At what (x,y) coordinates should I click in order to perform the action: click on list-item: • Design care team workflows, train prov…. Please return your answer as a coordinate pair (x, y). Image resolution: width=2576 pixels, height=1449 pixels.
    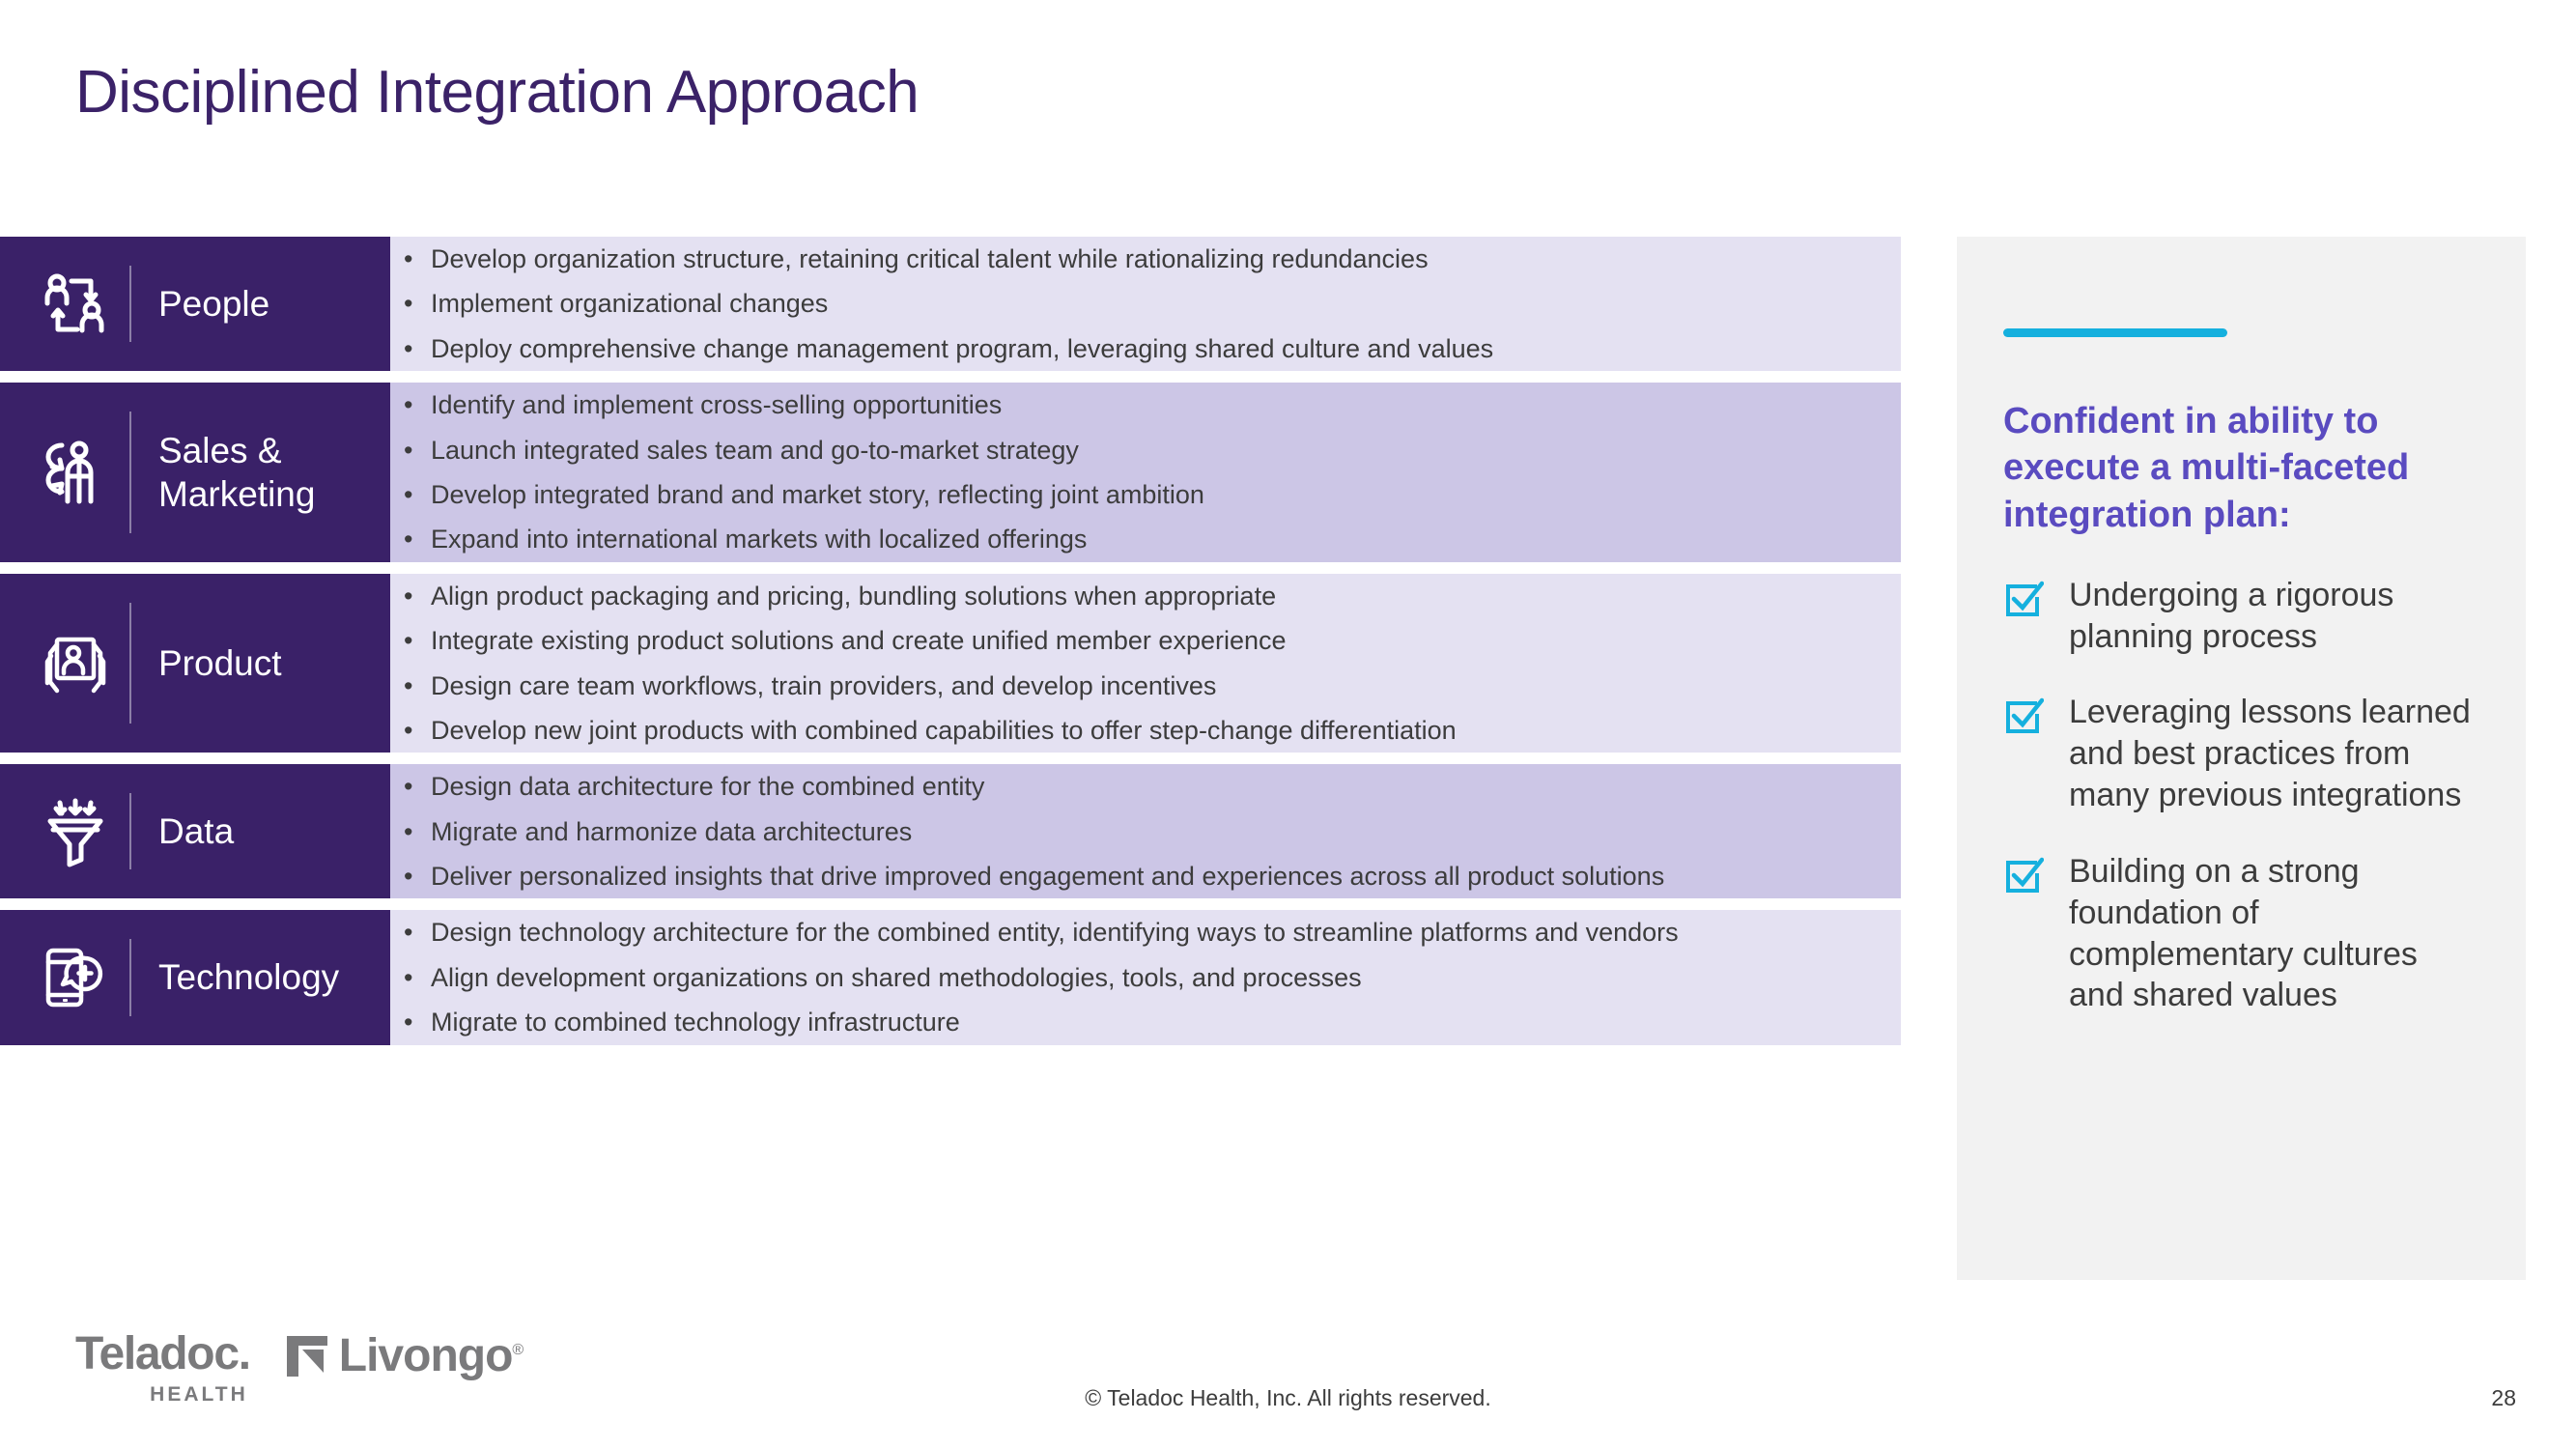
    Looking at the image, I should click on (1132, 686).